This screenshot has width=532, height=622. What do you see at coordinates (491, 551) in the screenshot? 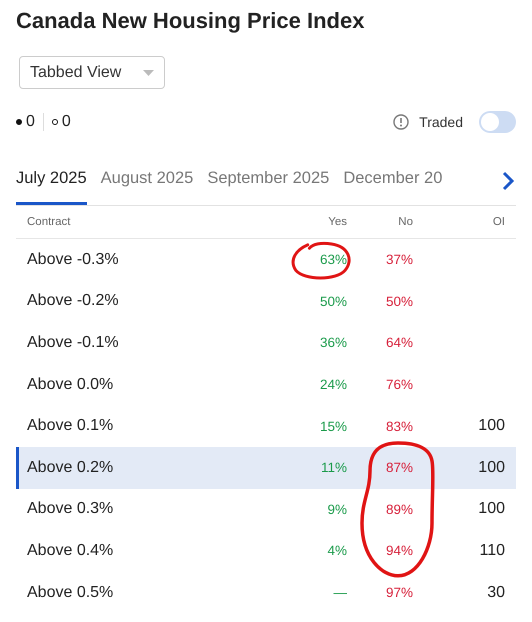
I see `oi-cell-text: 110` at bounding box center [491, 551].